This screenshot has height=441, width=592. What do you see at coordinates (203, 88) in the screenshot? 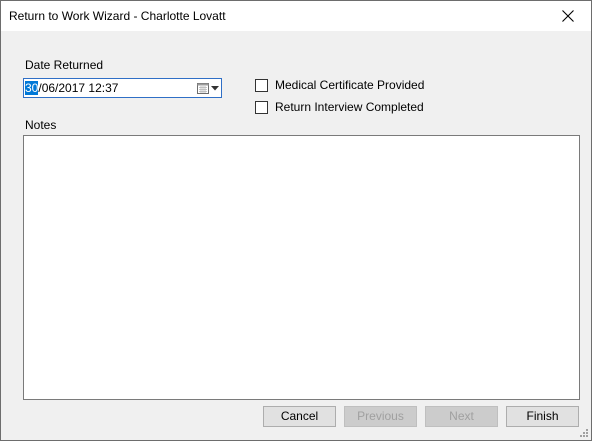
I see `calendar-icon` at bounding box center [203, 88].